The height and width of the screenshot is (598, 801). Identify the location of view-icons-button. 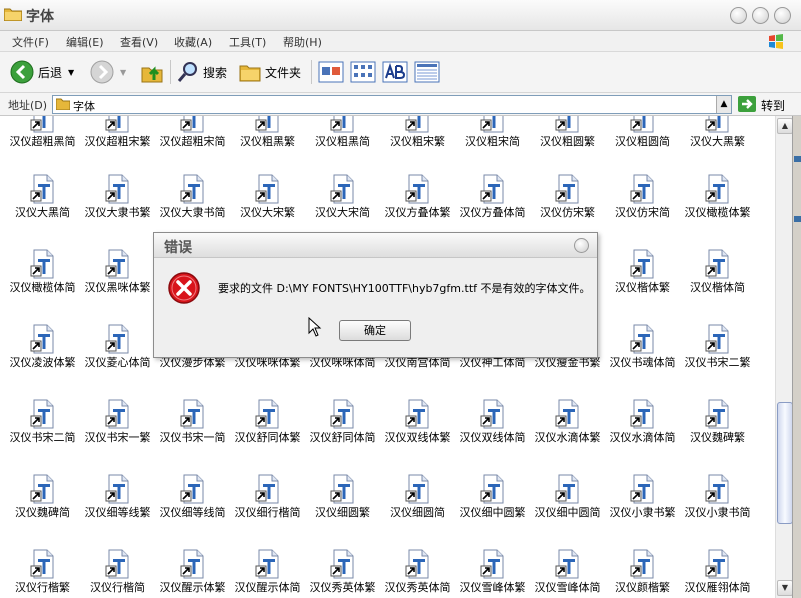
(363, 72).